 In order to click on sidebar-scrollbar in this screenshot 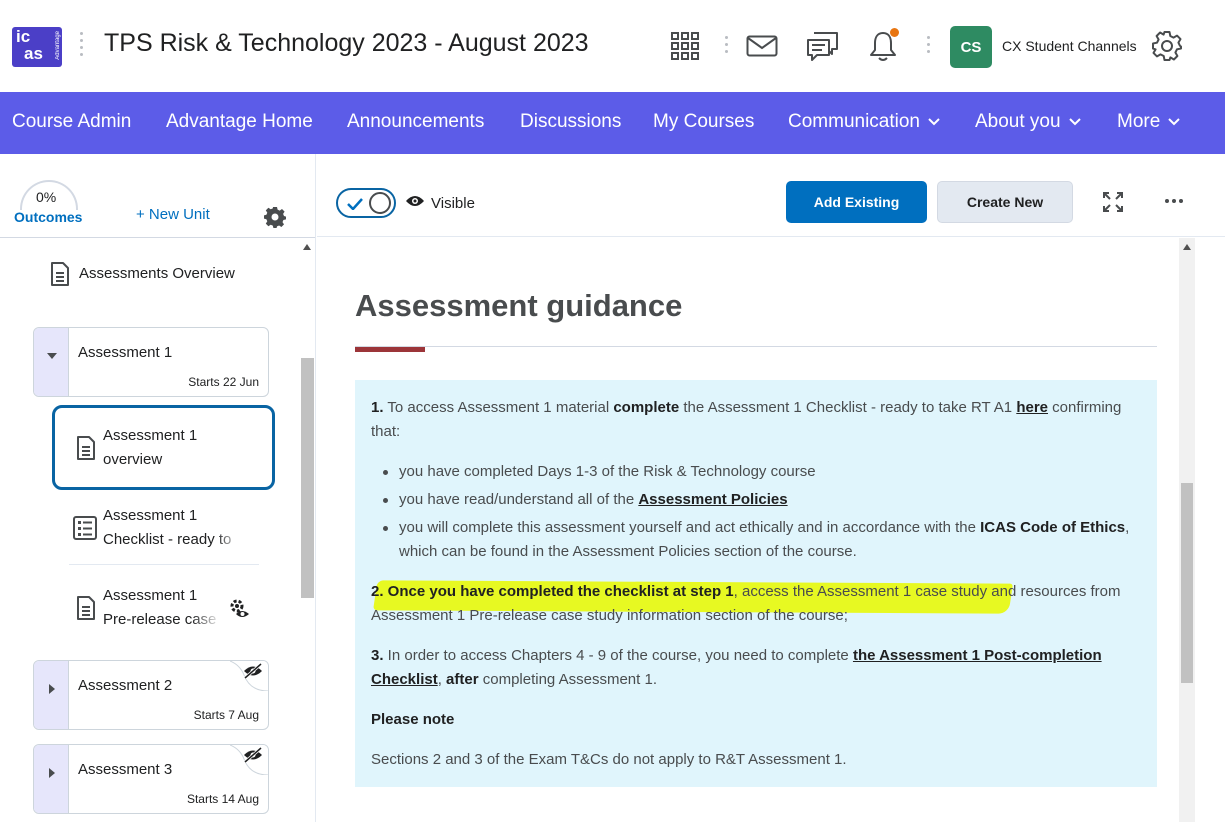, I will do `click(307, 530)`.